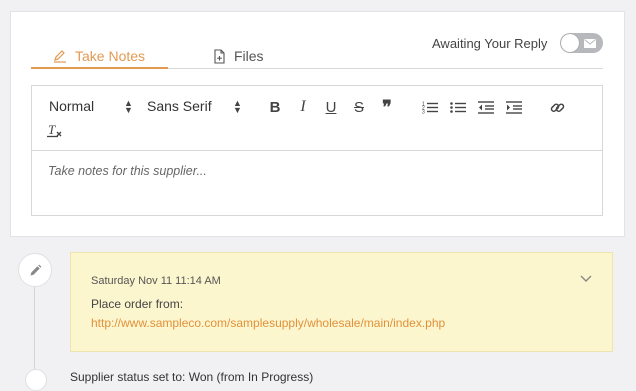  Describe the element at coordinates (249, 56) in the screenshot. I see `tab-label: Files` at that location.